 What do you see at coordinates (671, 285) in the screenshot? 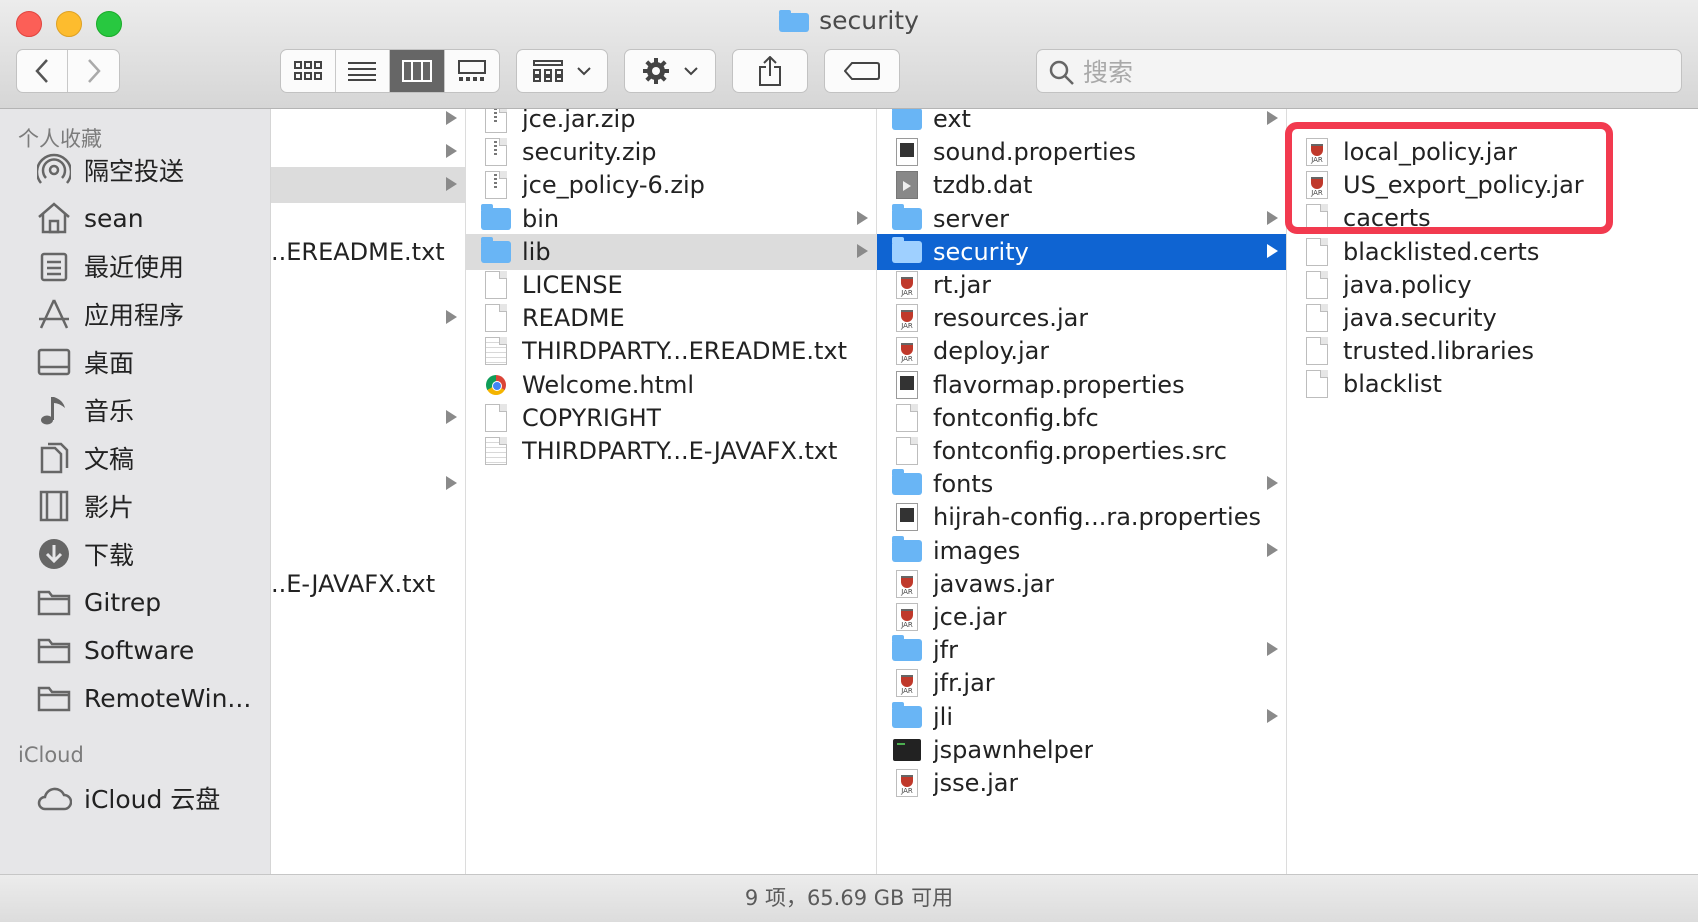
I see `file-row: LICENSE` at bounding box center [671, 285].